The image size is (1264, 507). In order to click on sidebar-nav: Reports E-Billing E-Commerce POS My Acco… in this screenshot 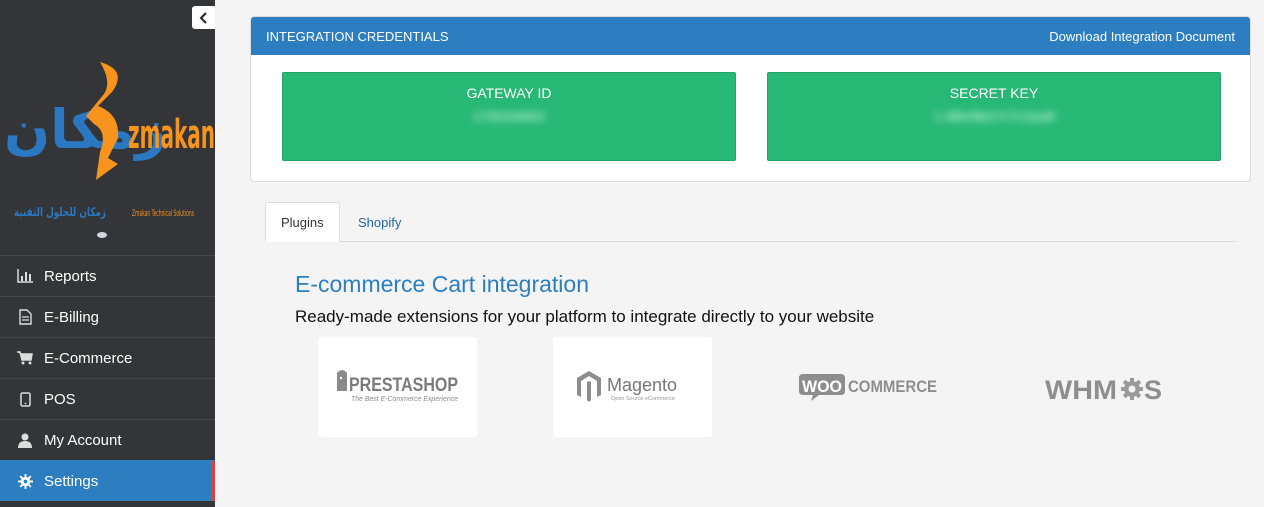, I will do `click(107, 378)`.